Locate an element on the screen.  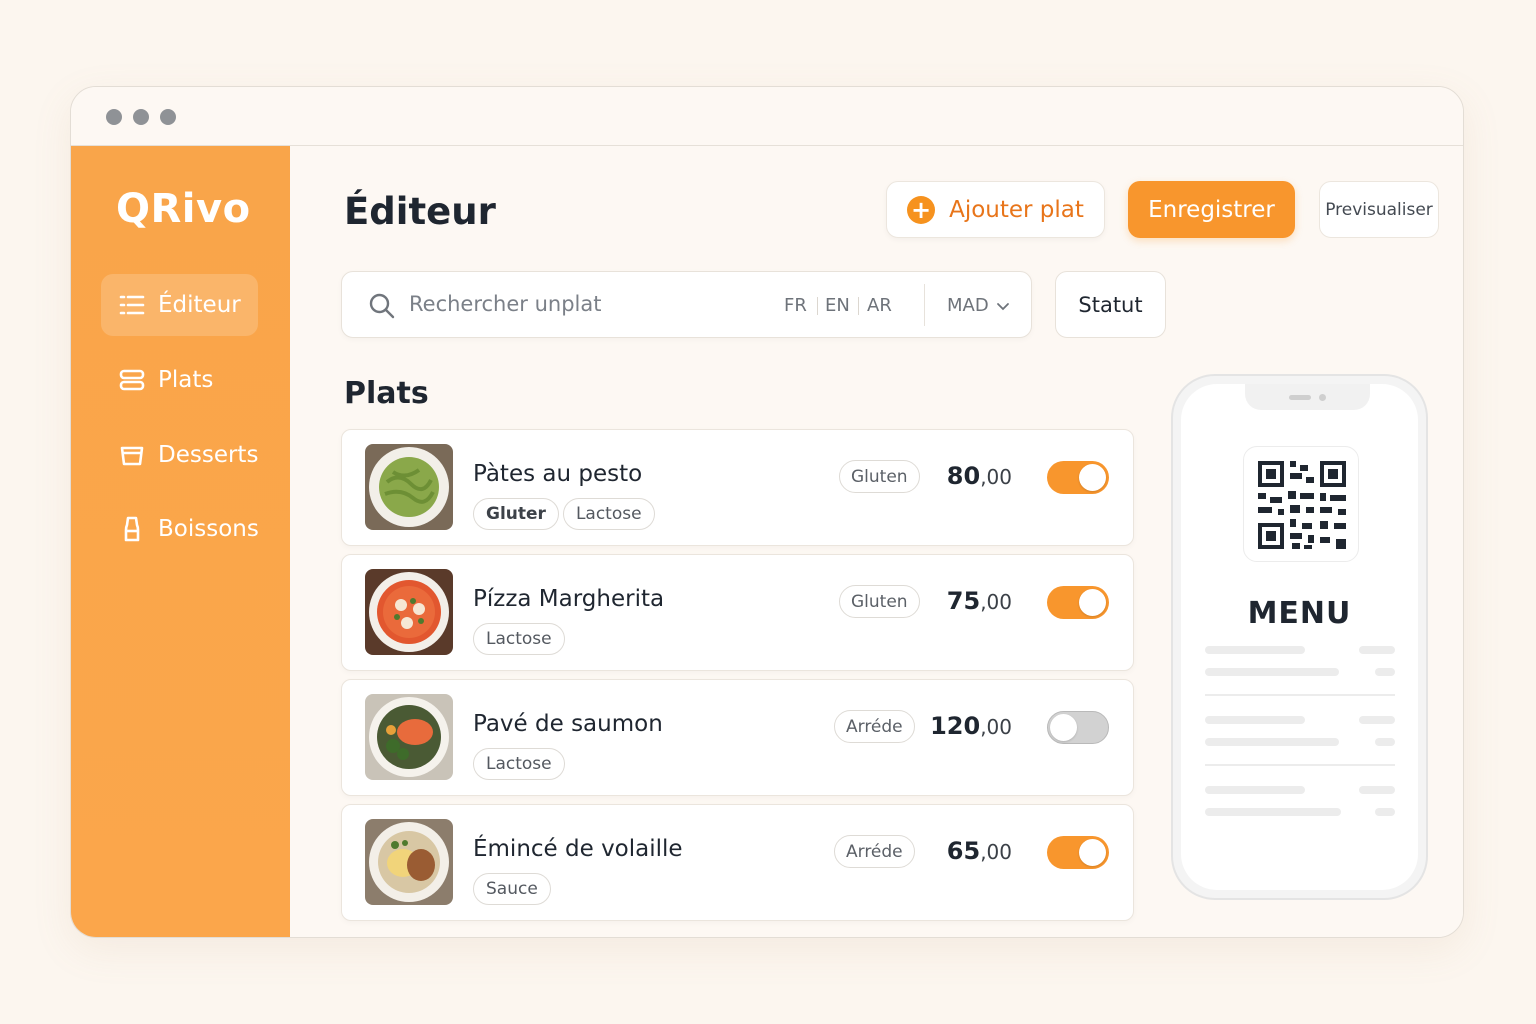
preview-button: Previsualiser is located at coordinates (1379, 209).